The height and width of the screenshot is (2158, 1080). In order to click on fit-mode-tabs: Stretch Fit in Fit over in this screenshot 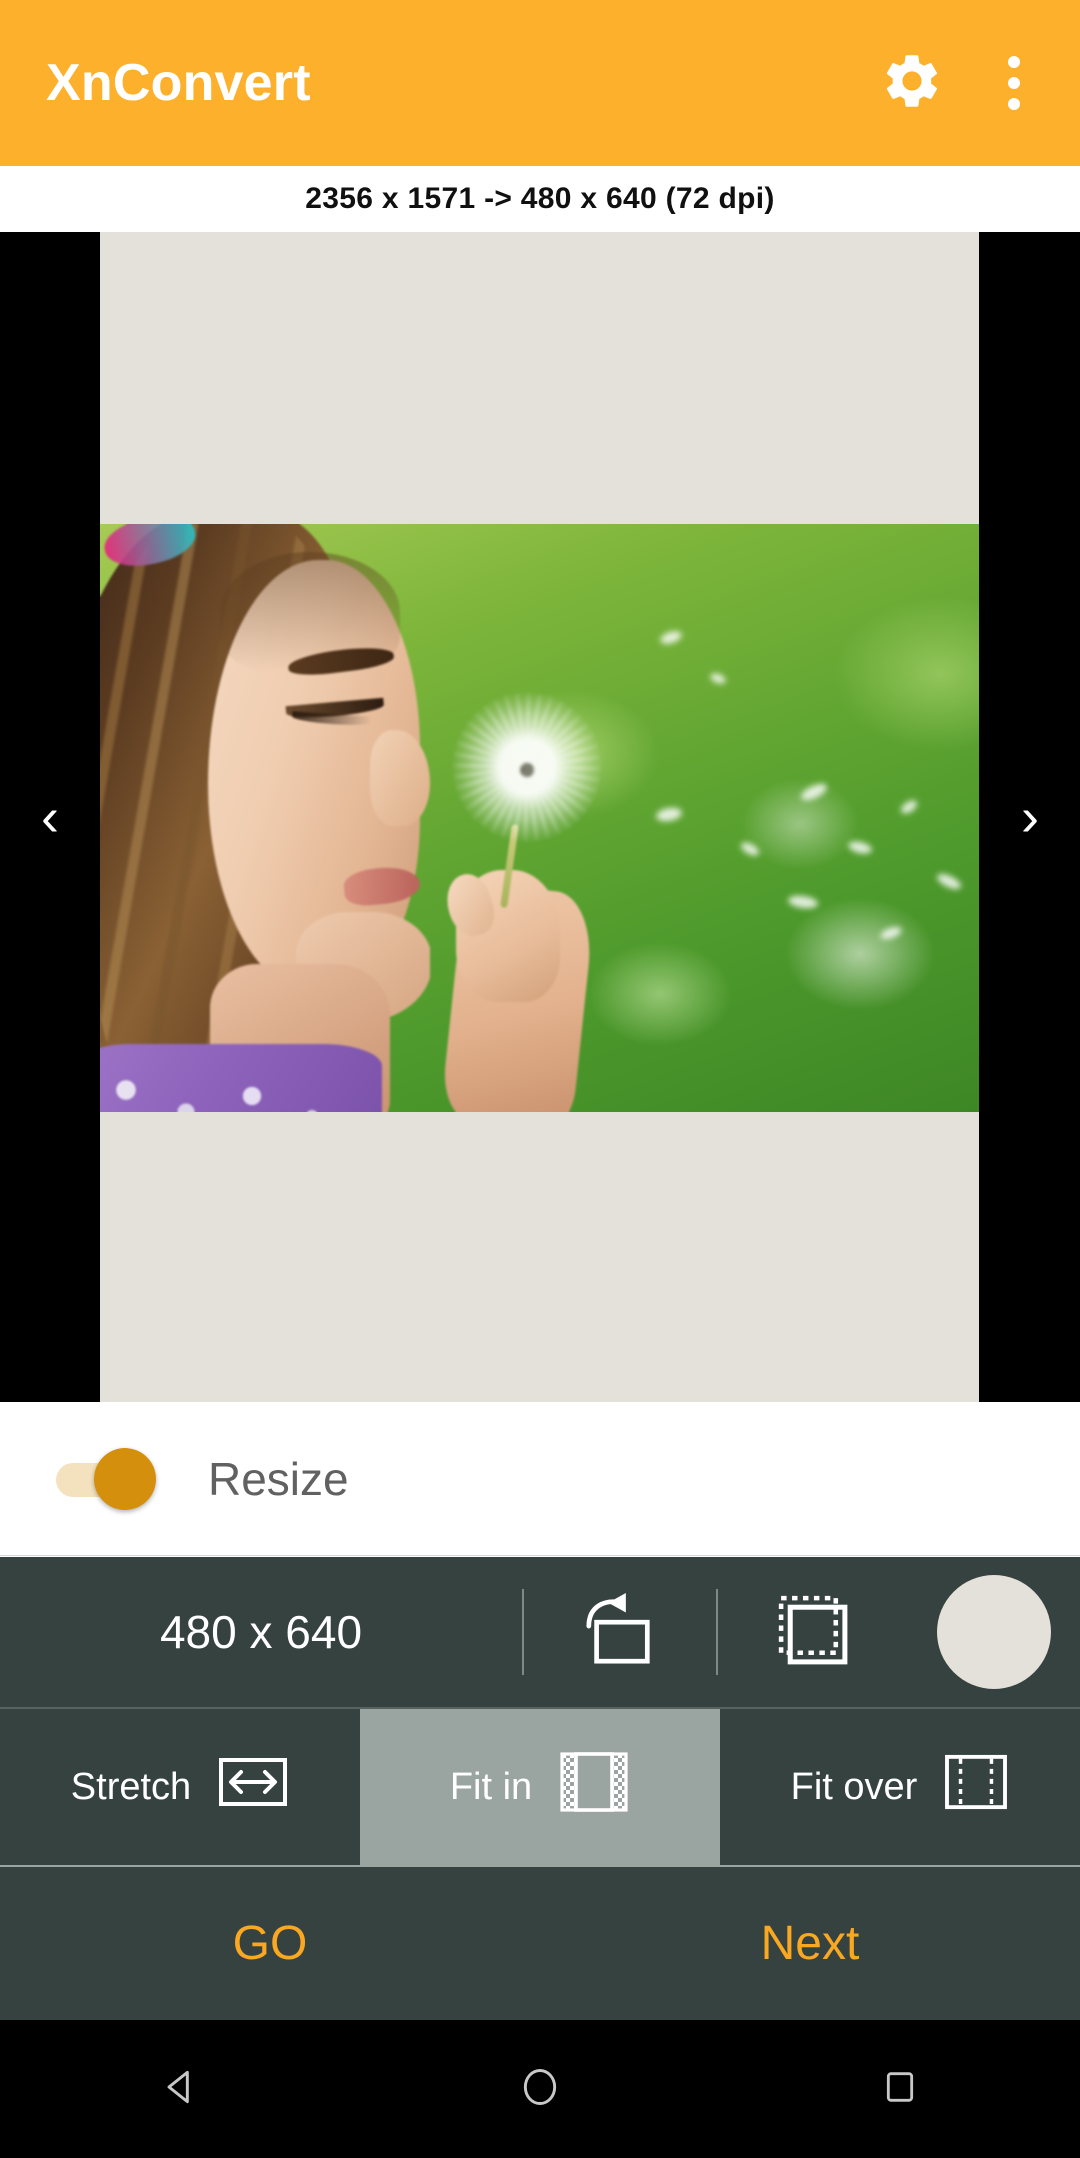, I will do `click(540, 1786)`.